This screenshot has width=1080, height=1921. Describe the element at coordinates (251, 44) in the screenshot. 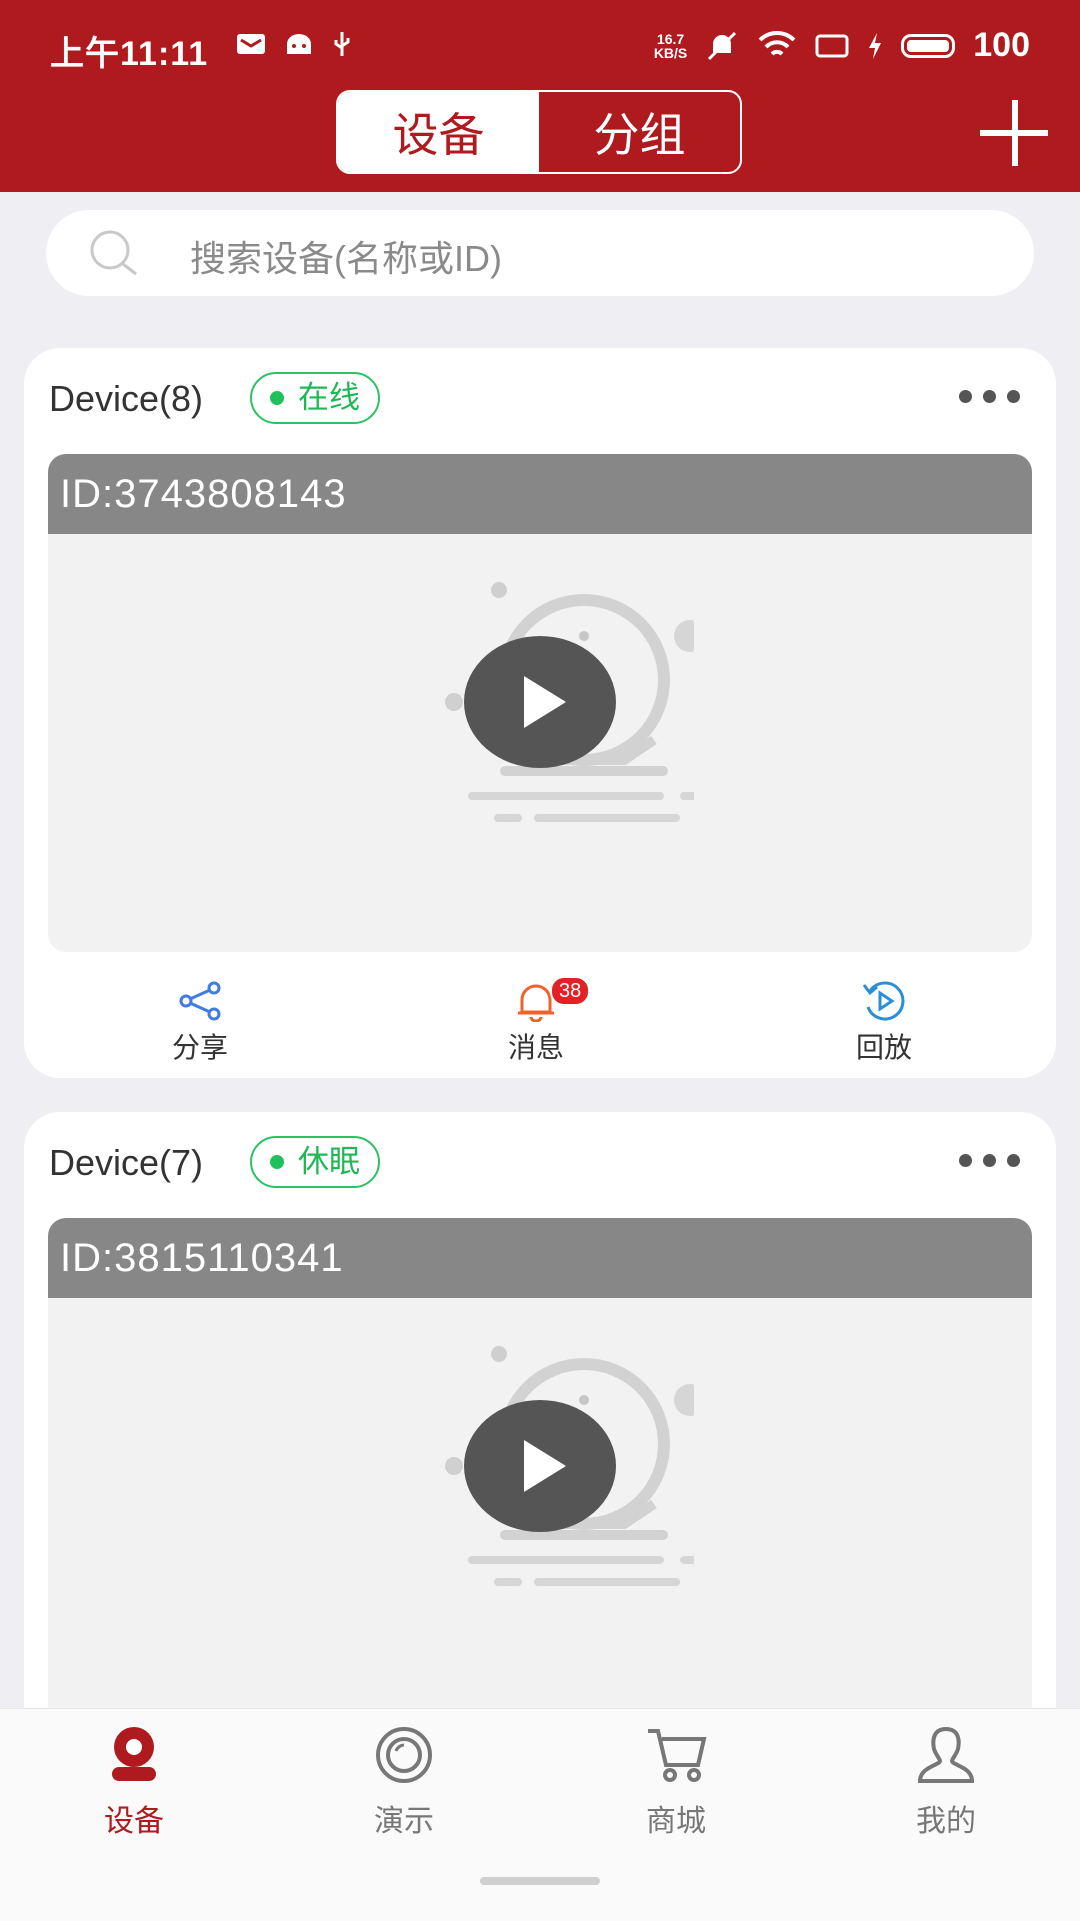

I see `notification-icon` at that location.